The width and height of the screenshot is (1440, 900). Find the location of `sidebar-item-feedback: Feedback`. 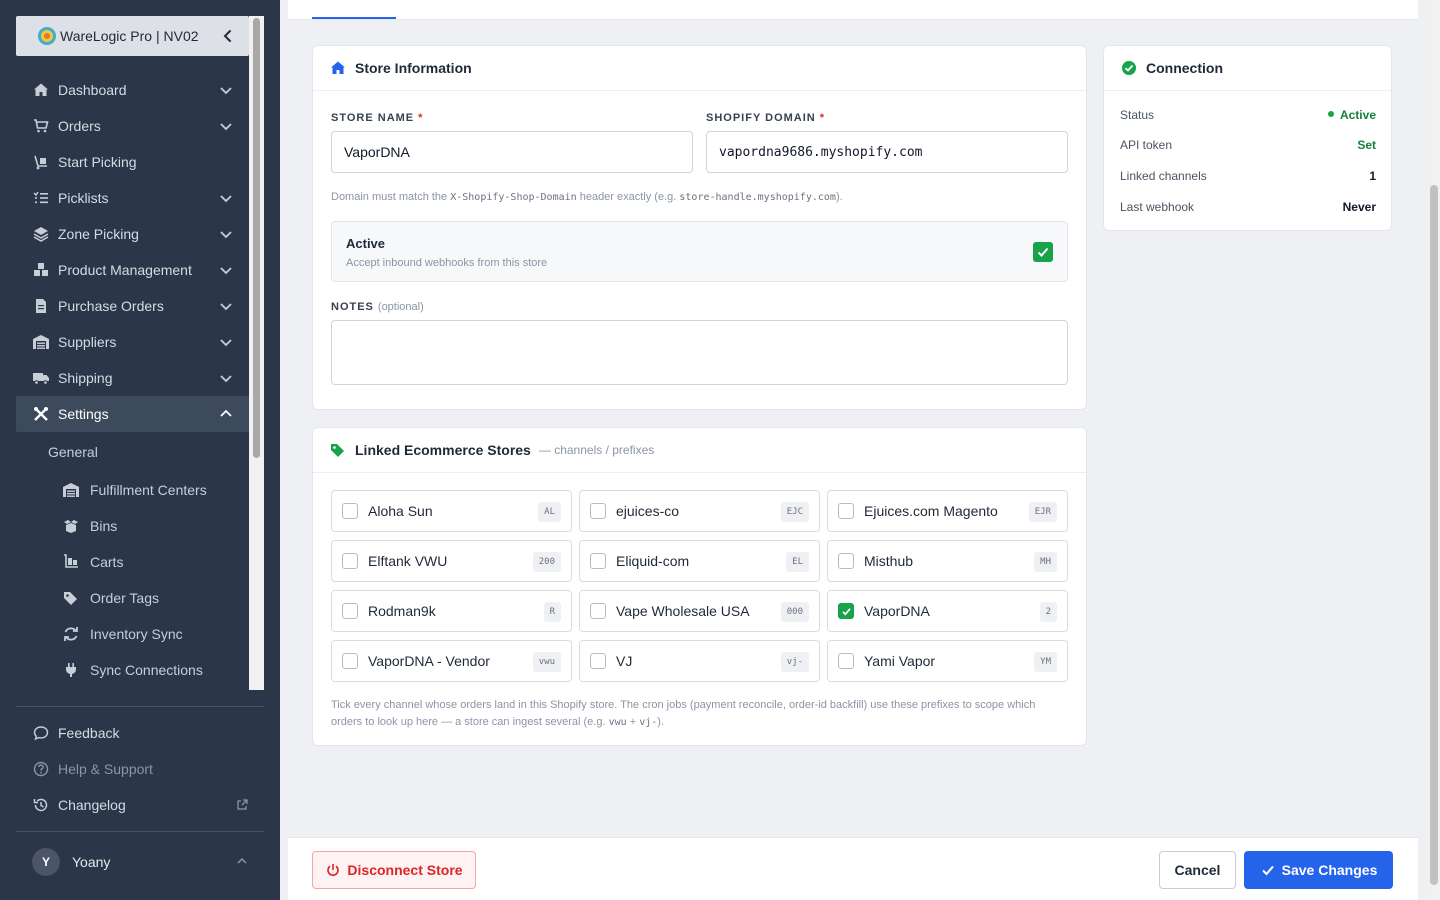

sidebar-item-feedback: Feedback is located at coordinates (140, 733).